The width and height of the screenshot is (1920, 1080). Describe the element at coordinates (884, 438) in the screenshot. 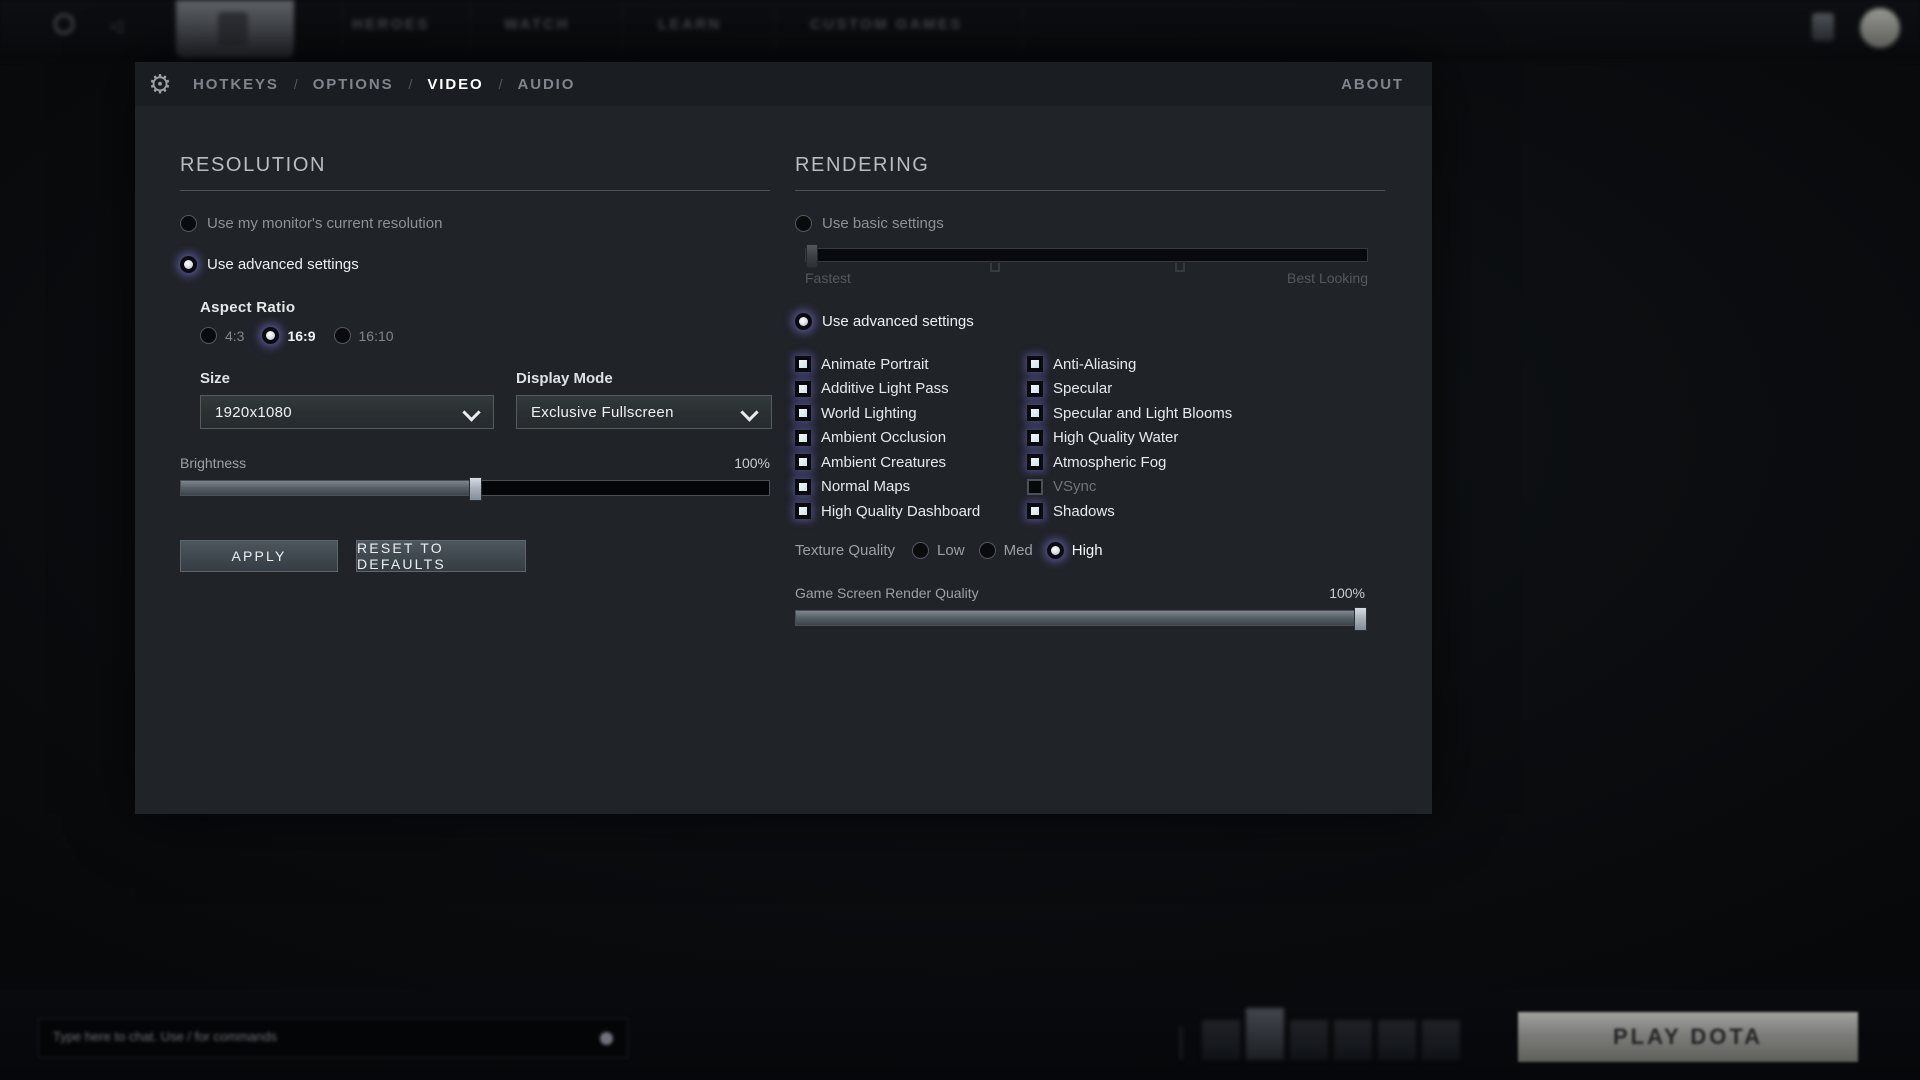

I see `checkbox-ambient-occlusion-label: Ambient Occlusion` at that location.